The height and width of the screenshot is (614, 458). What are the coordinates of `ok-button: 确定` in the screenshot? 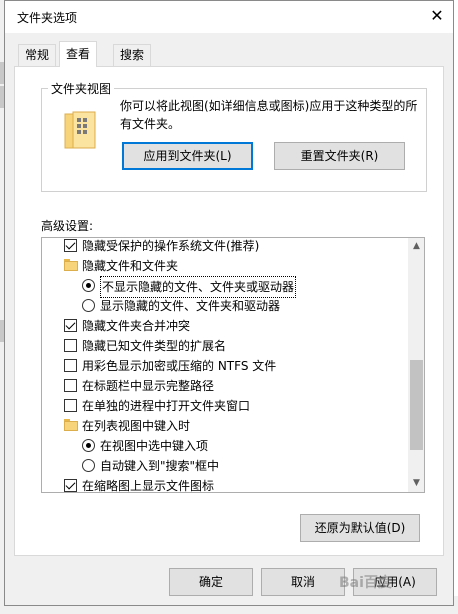 It's located at (211, 582).